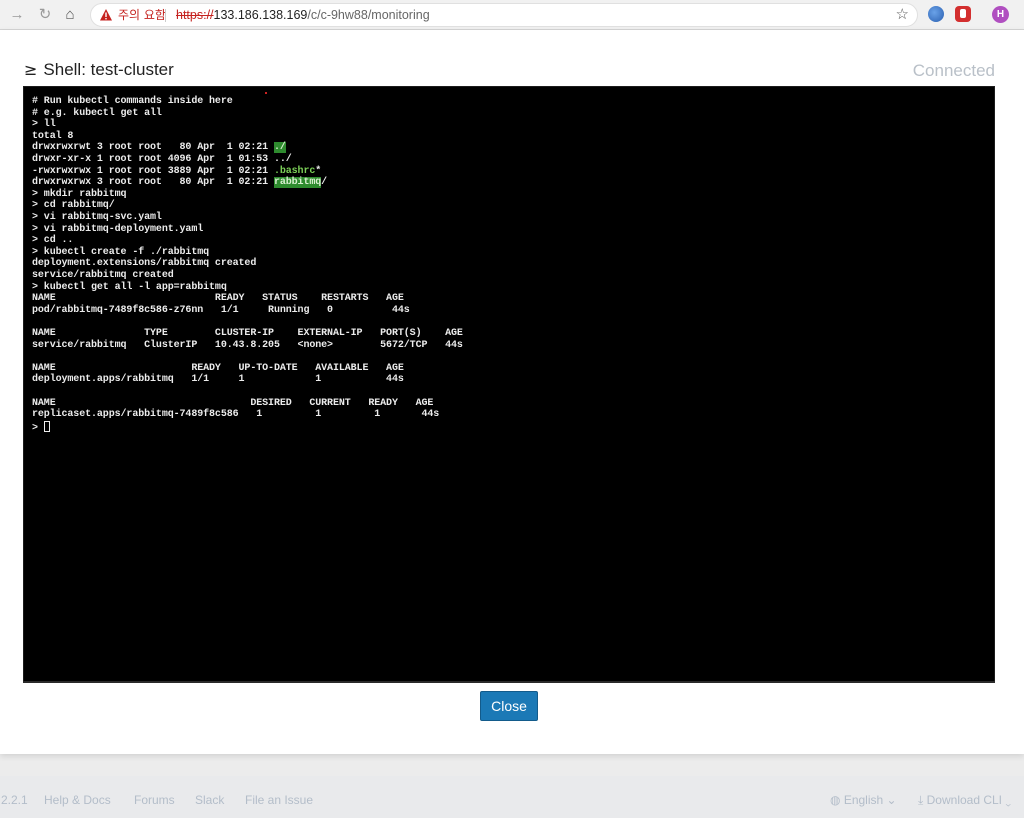 The image size is (1024, 818). Describe the element at coordinates (103, 275) in the screenshot. I see `terminal-line: service/rabbitmq created` at that location.